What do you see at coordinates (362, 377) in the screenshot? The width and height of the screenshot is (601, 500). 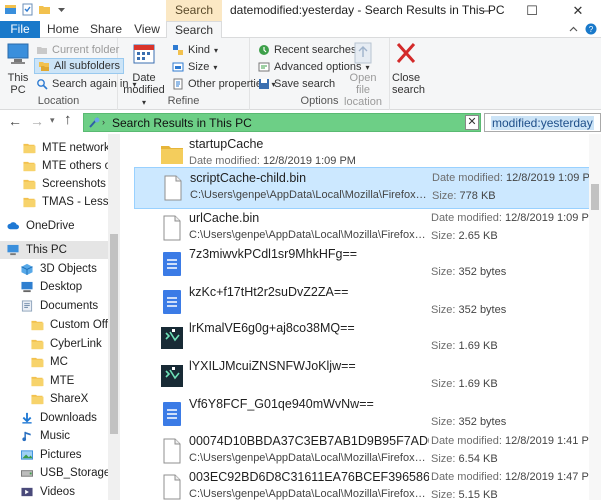 I see `list-item: lYXILJMcuiZNSNFWJoKljw== Size: 1.69 KB` at bounding box center [362, 377].